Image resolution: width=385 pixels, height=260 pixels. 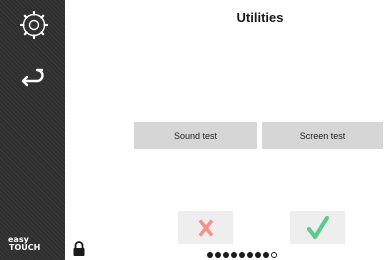 What do you see at coordinates (34, 25) in the screenshot?
I see `gear-icon` at bounding box center [34, 25].